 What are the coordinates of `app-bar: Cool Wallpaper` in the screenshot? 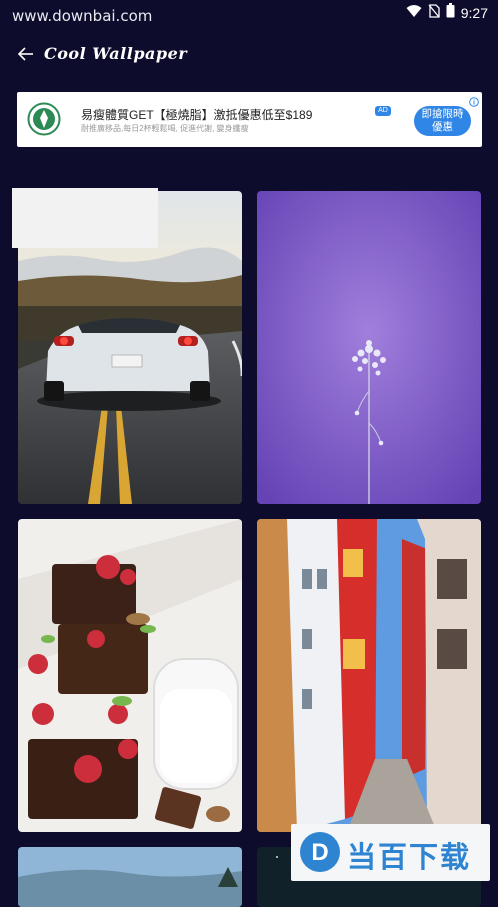 It's located at (249, 54).